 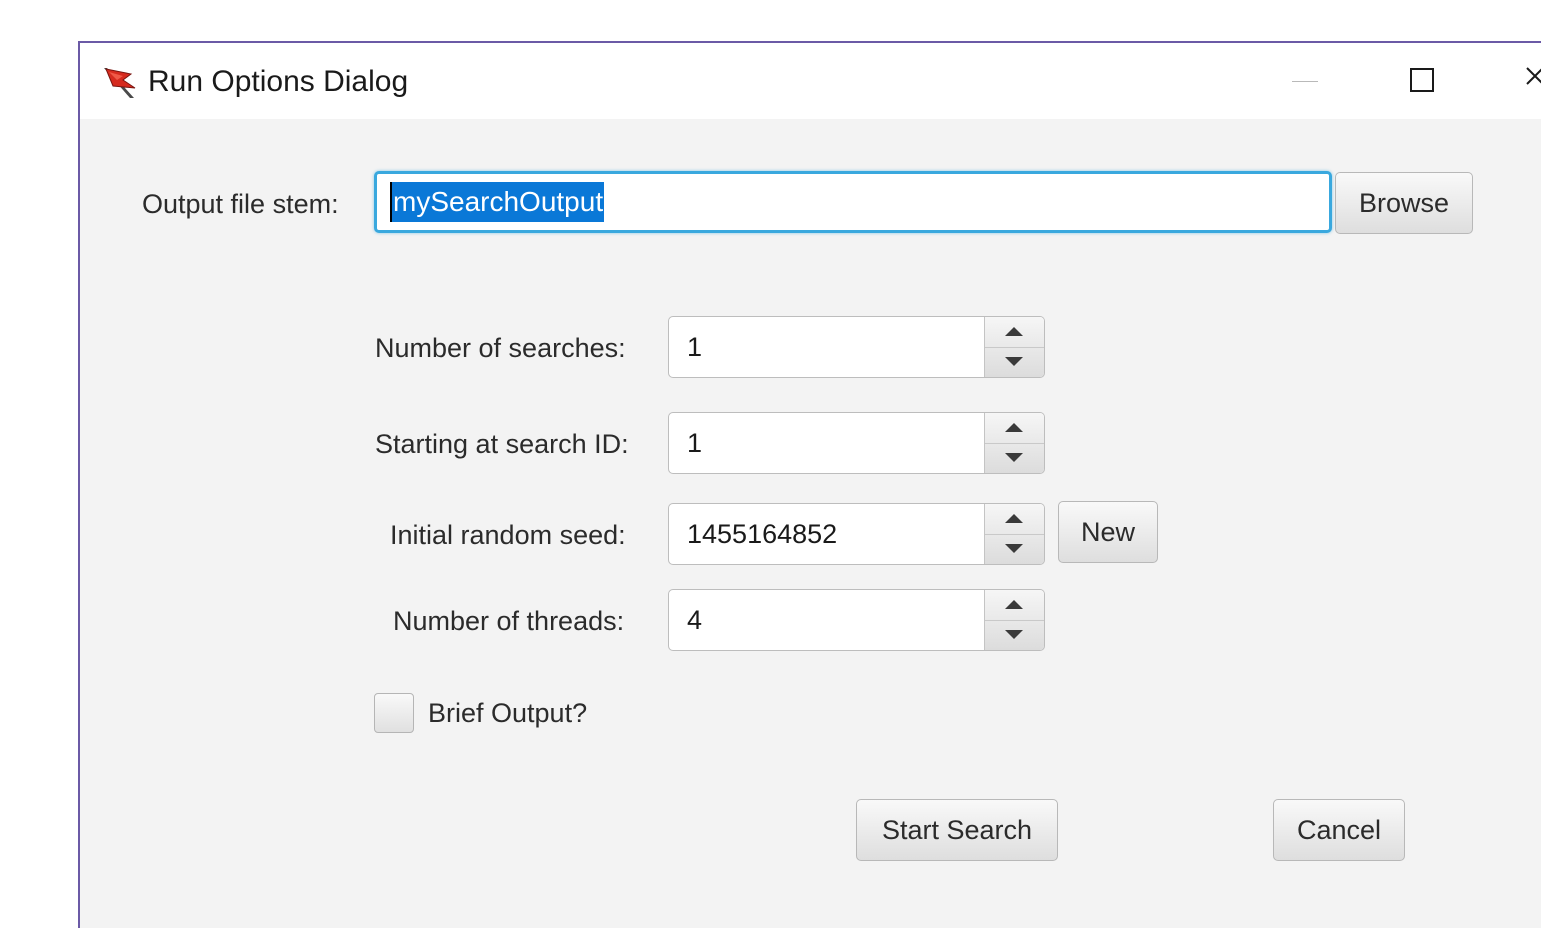 What do you see at coordinates (957, 830) in the screenshot?
I see `start-search-button: Start Search` at bounding box center [957, 830].